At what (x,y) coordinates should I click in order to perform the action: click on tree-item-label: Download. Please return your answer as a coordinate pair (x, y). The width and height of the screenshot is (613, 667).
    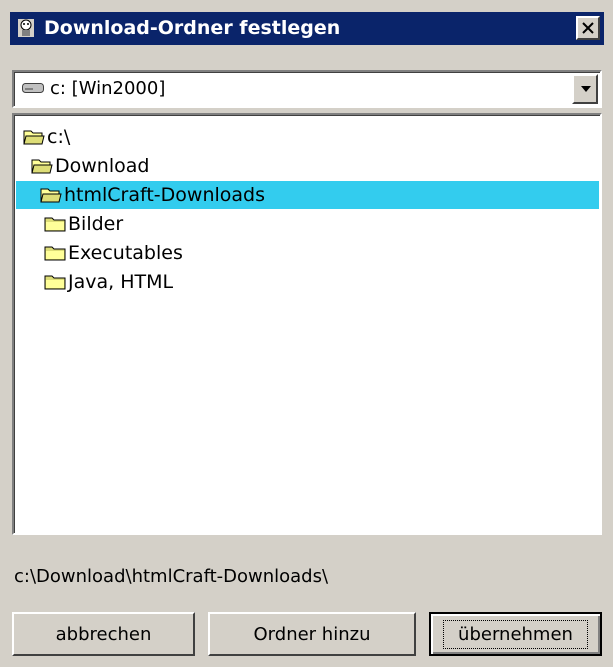
    Looking at the image, I should click on (102, 166).